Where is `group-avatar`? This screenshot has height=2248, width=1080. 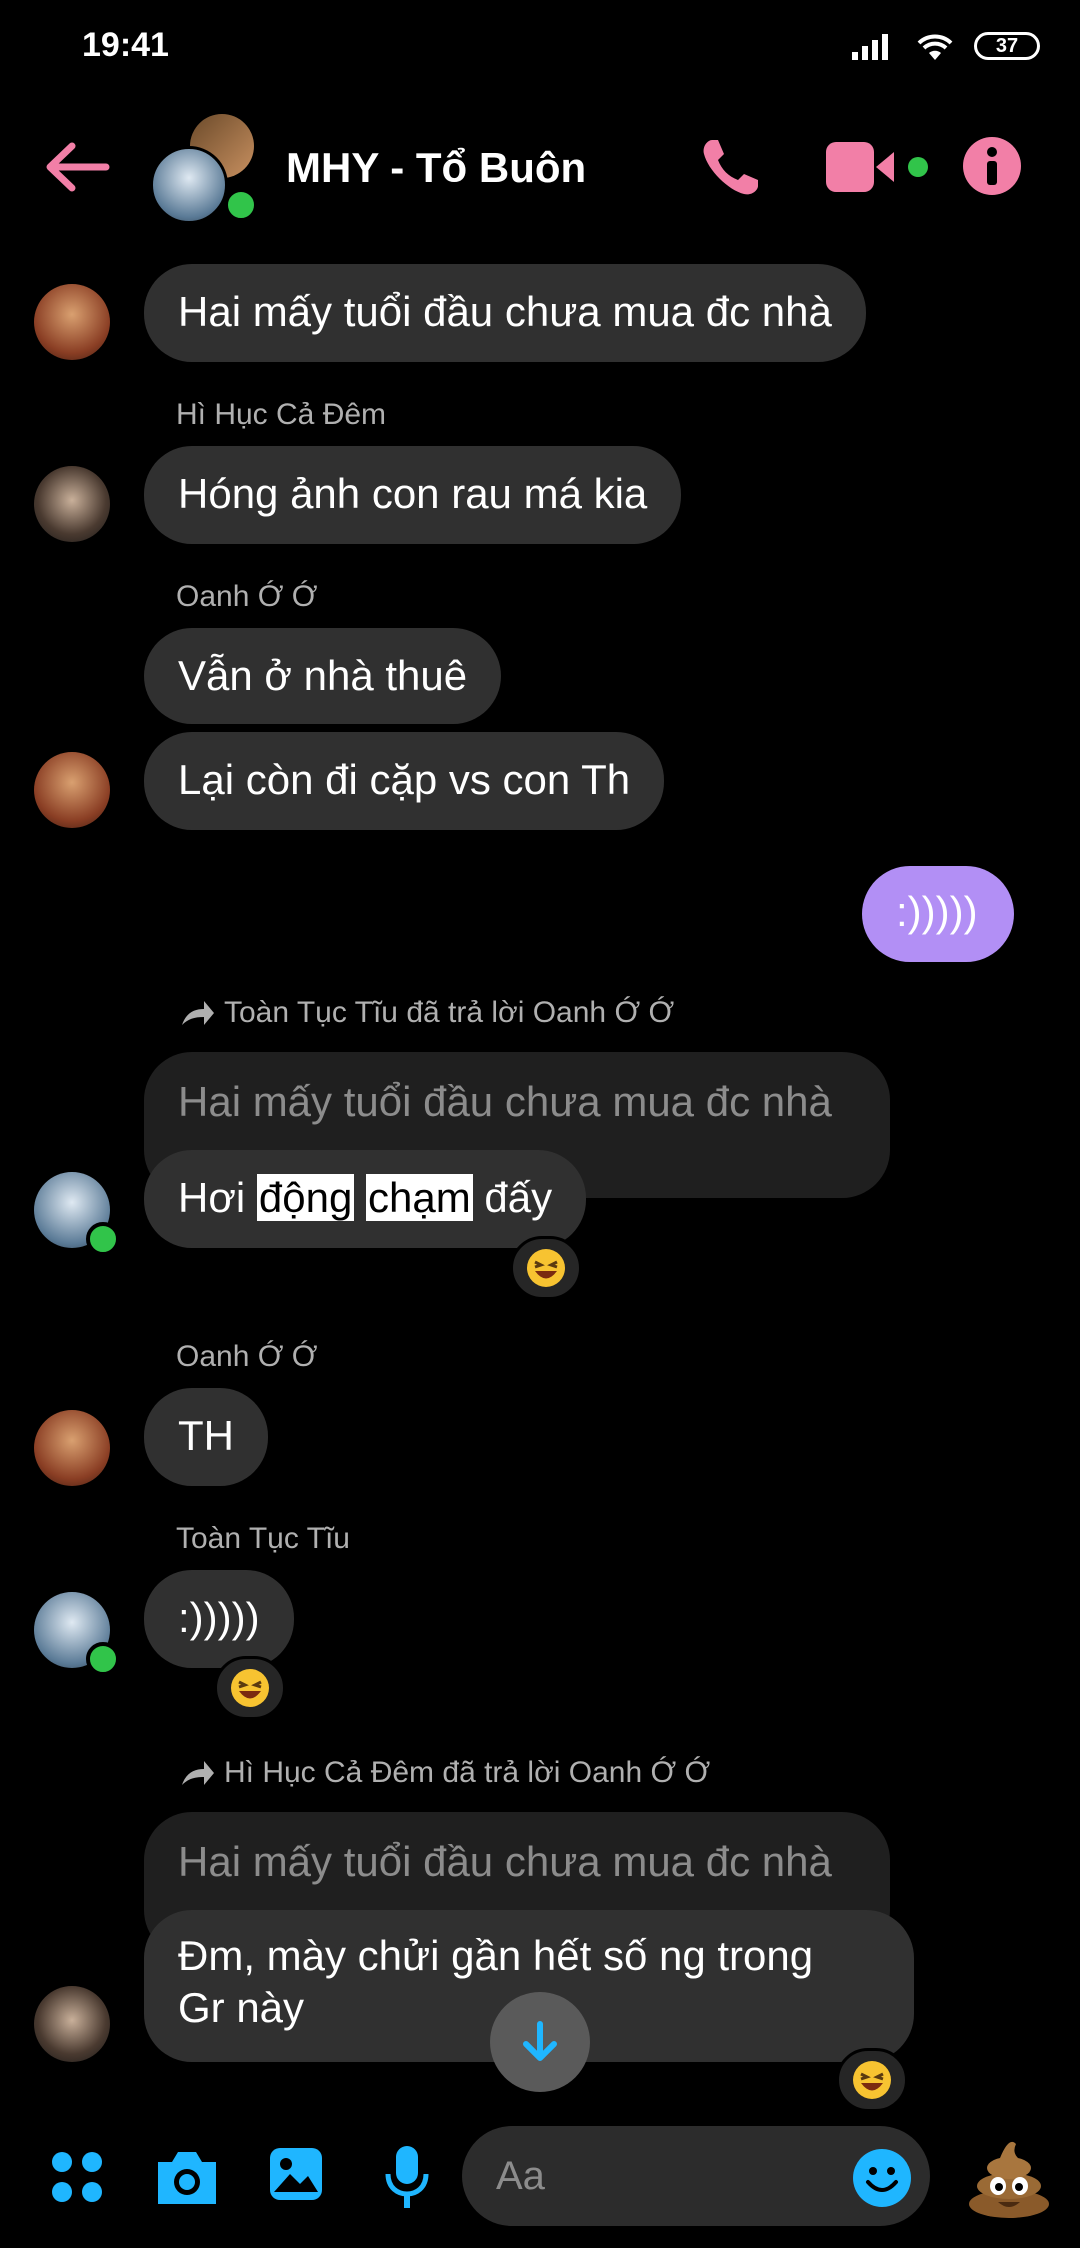 group-avatar is located at coordinates (206, 169).